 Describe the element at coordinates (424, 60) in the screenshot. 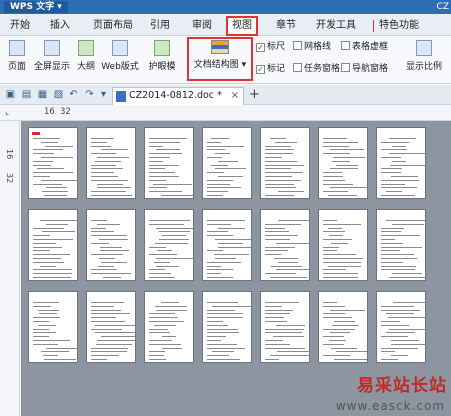

I see `zoom-button: 显示比例` at that location.